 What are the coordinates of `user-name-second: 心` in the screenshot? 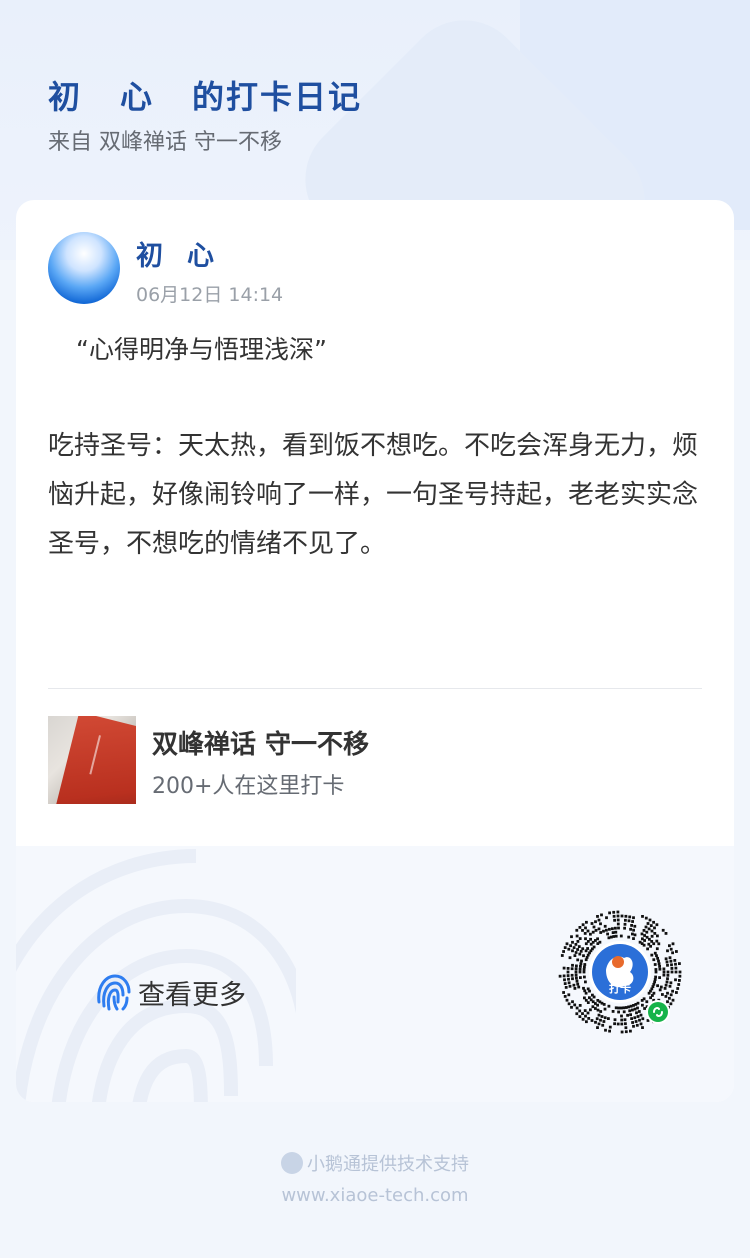 It's located at (201, 256).